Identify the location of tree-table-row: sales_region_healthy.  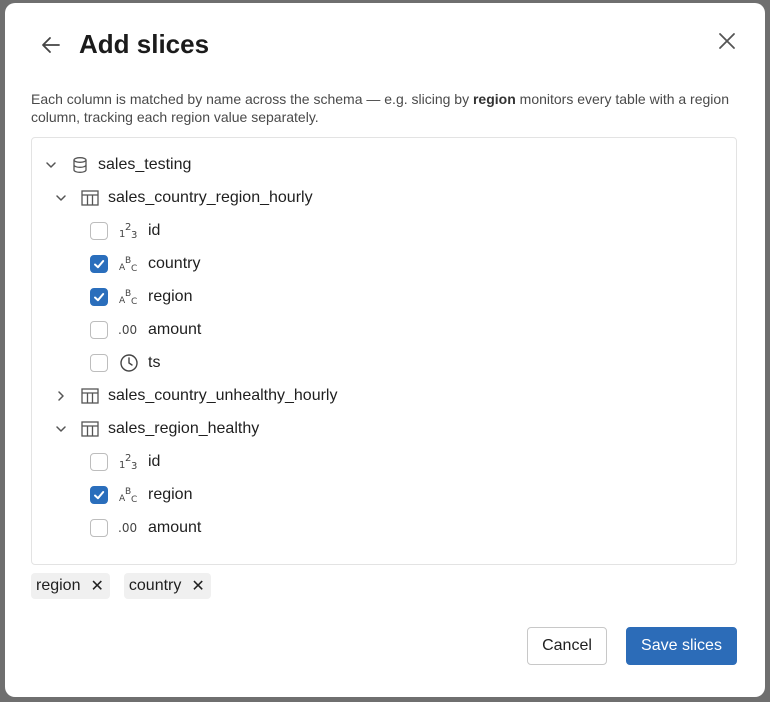
(384, 428).